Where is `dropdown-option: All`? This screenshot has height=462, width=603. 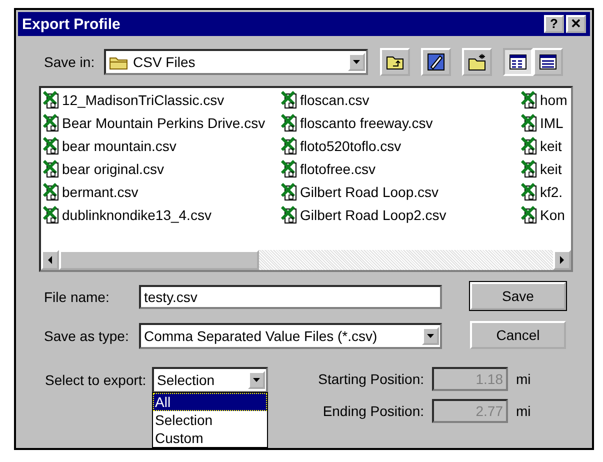 dropdown-option: All is located at coordinates (210, 402).